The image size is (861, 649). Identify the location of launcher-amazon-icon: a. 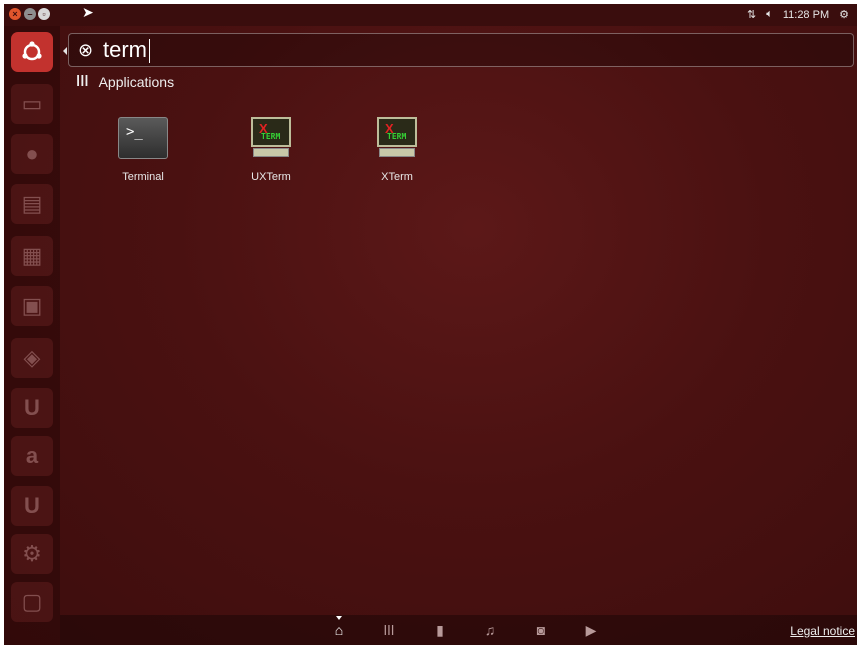
(32, 456).